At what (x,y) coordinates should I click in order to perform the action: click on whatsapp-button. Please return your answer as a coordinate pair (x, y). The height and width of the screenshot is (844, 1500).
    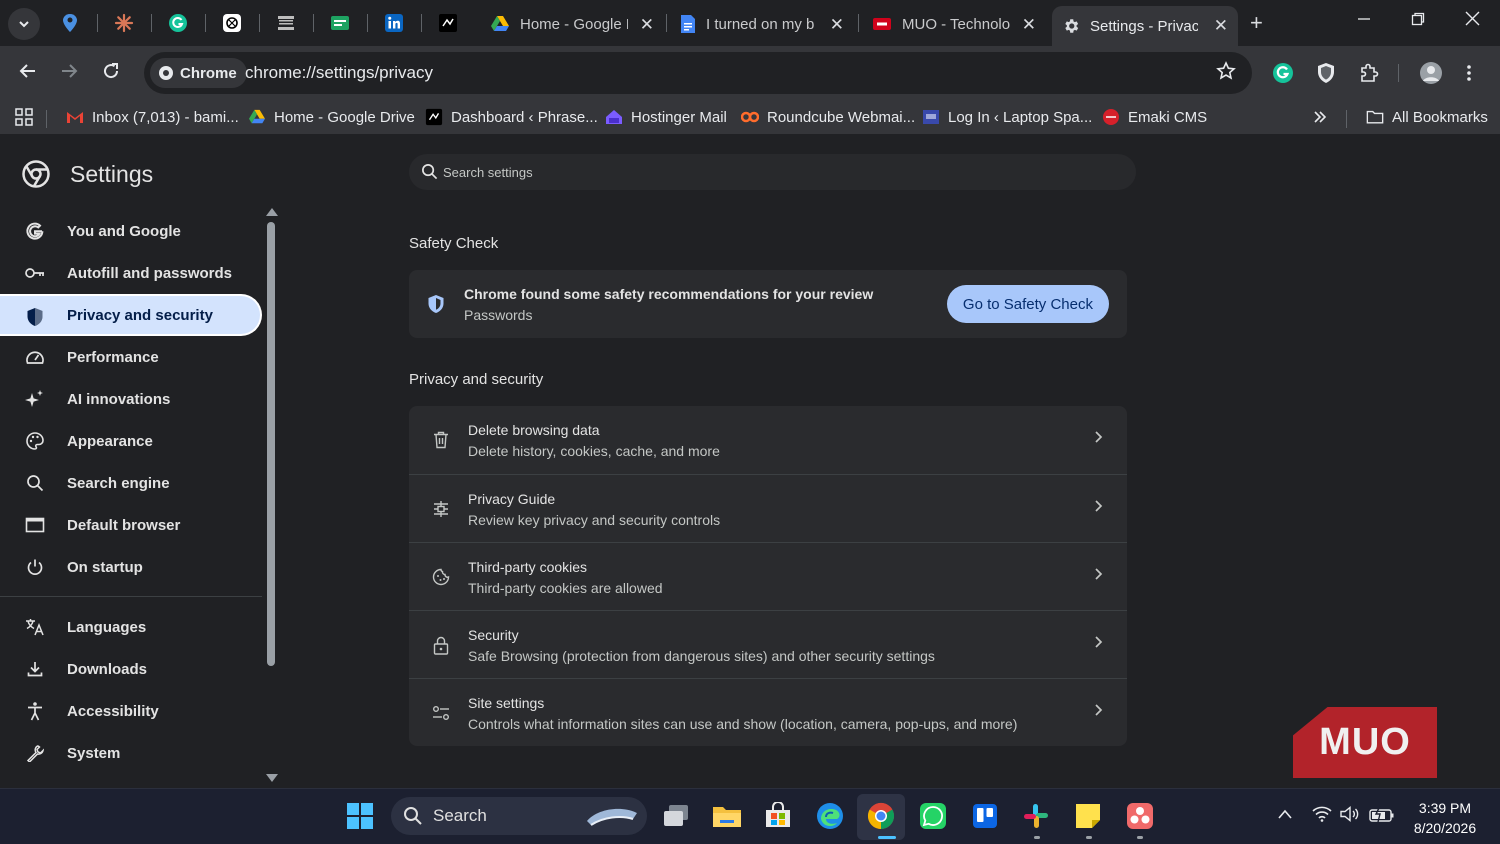
    Looking at the image, I should click on (933, 816).